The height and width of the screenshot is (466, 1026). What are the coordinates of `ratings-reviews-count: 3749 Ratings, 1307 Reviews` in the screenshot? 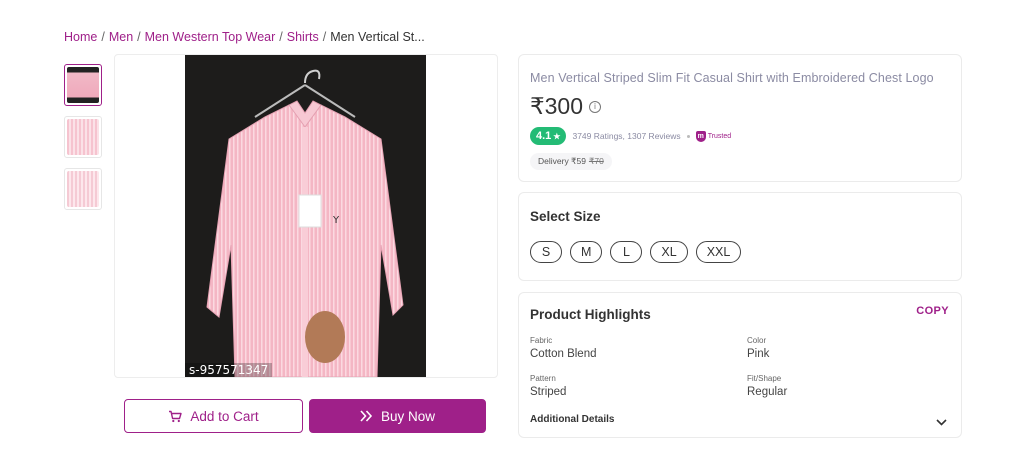 It's located at (626, 136).